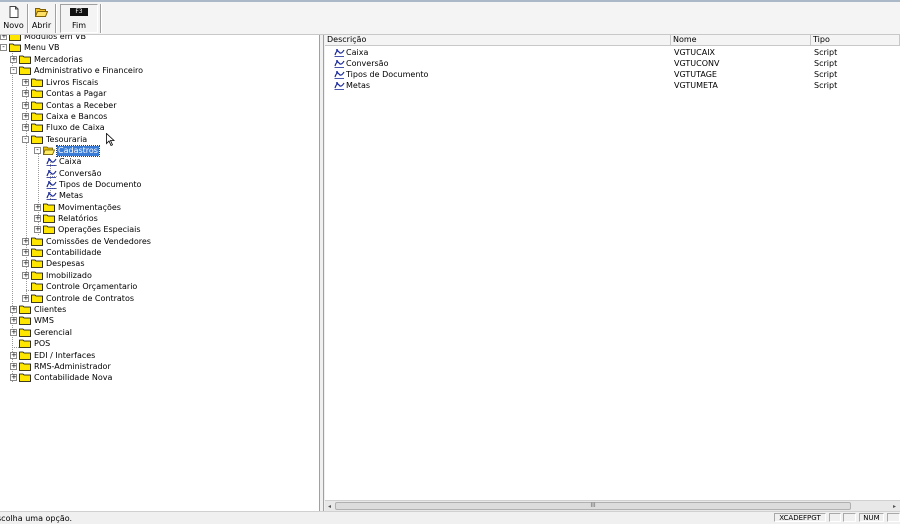  What do you see at coordinates (89, 207) in the screenshot?
I see `tree-item-label: Movimentações` at bounding box center [89, 207].